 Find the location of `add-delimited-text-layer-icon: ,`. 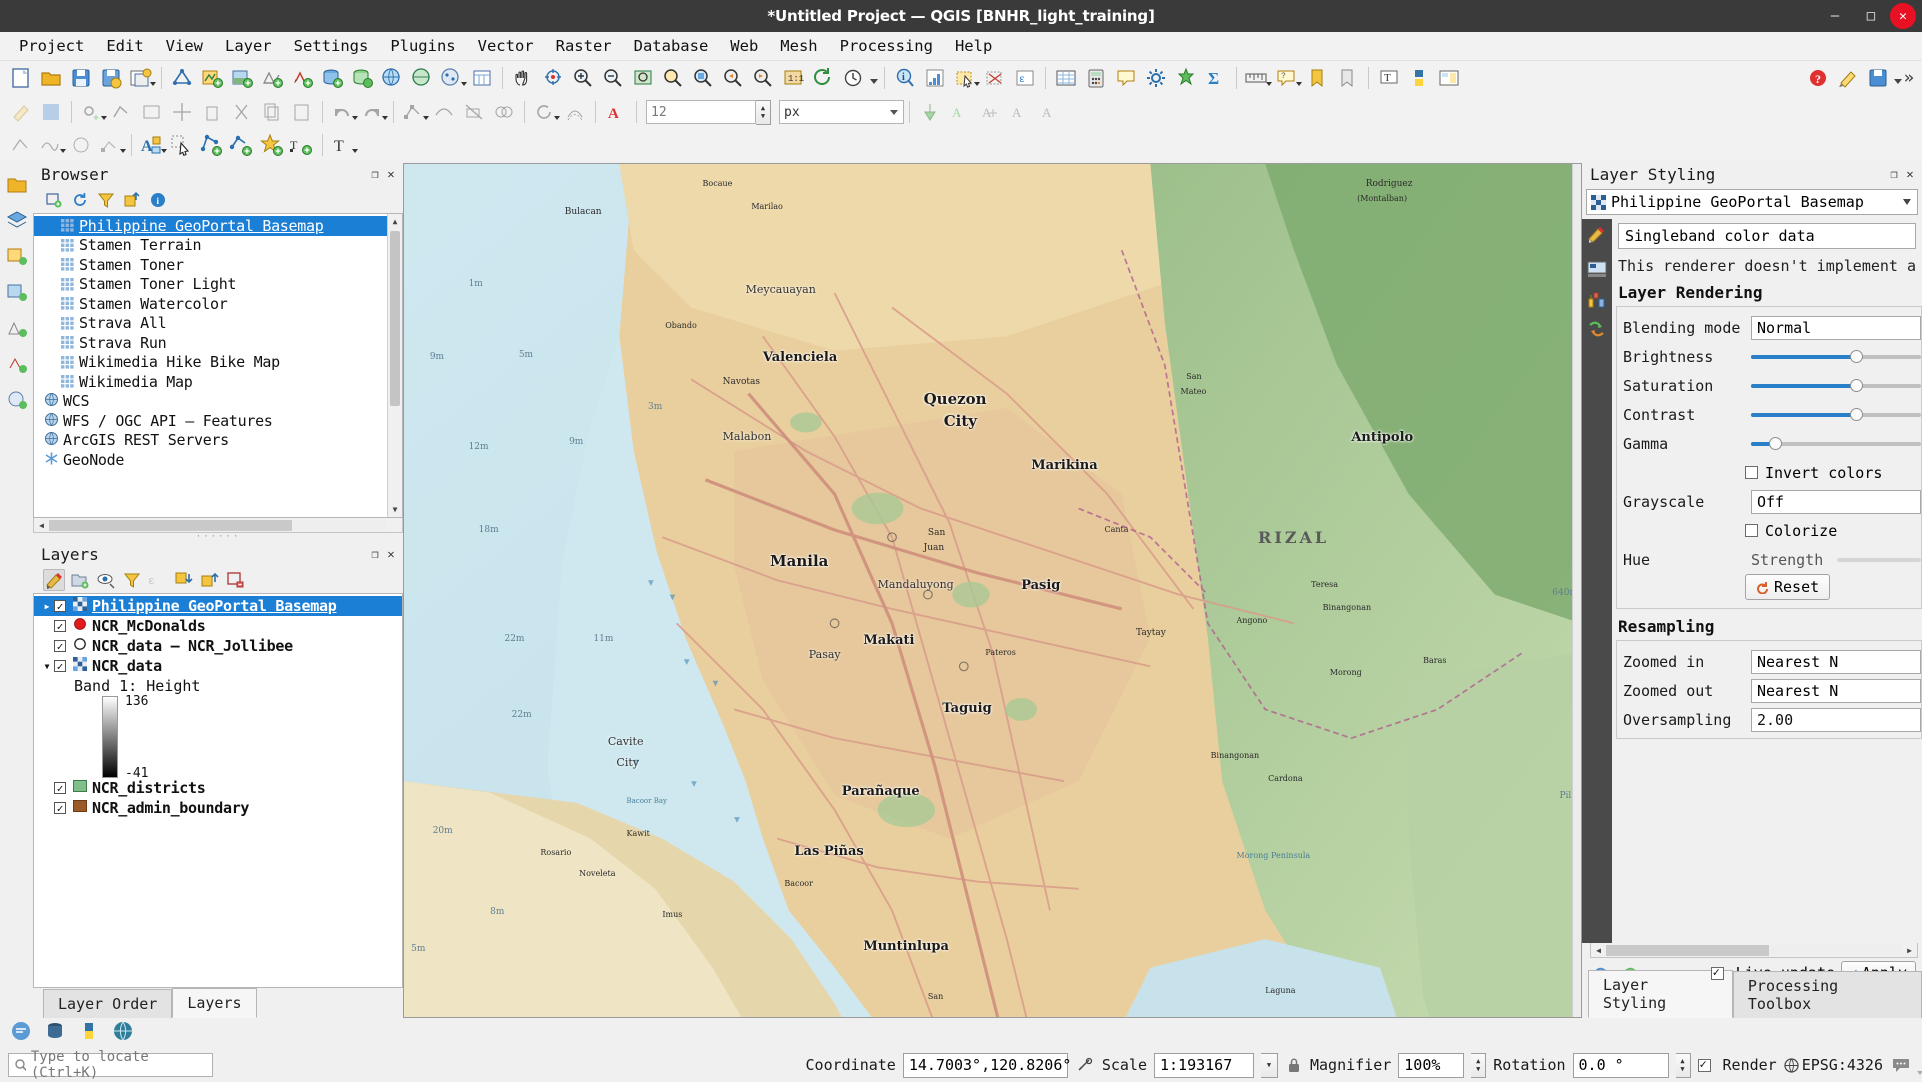

add-delimited-text-layer-icon: , is located at coordinates (302, 78).